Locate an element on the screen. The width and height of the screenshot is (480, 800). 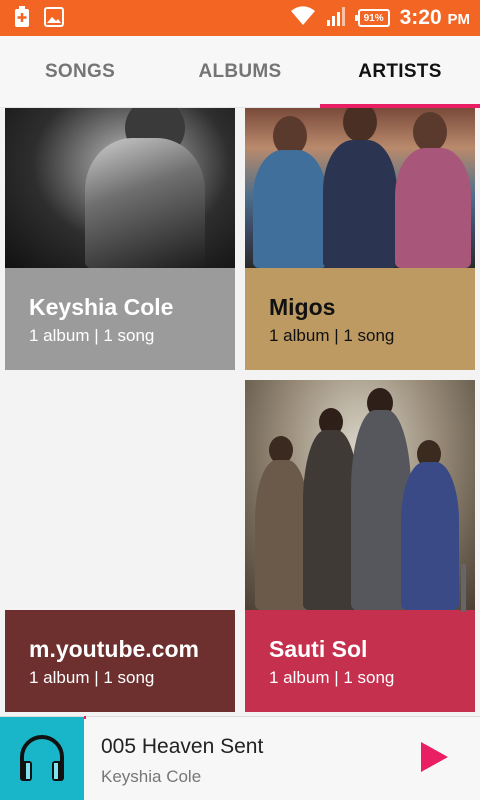
tab-albums: ALBUMS is located at coordinates (240, 71).